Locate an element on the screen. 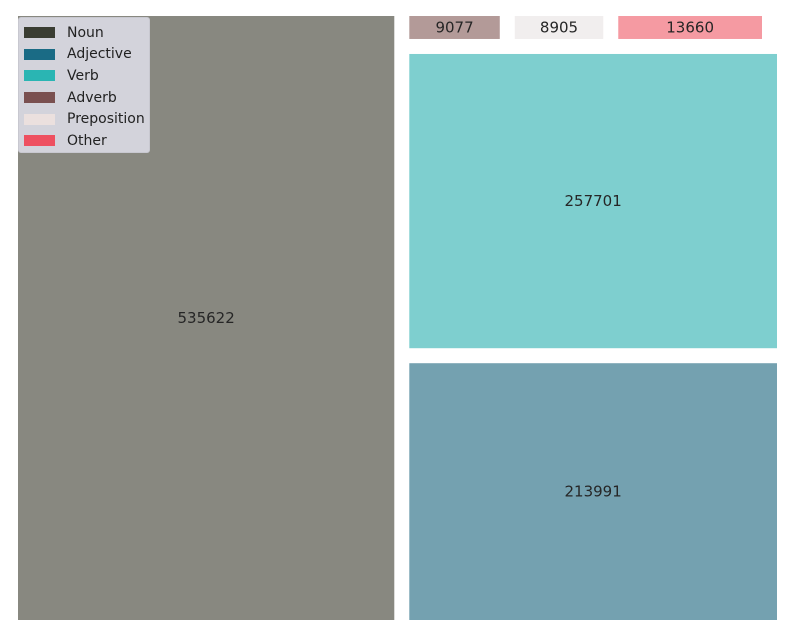  legend-label-adverb: Adverb is located at coordinates (92, 97).